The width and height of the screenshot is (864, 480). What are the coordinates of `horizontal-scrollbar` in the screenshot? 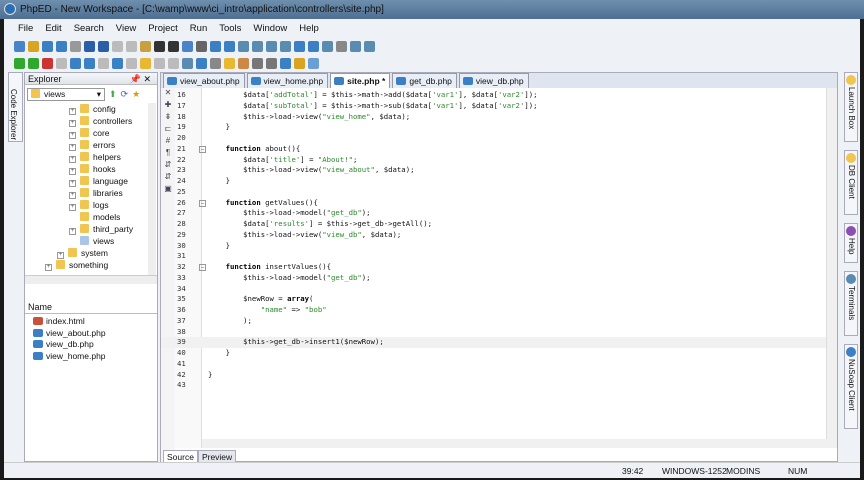 It's located at (91, 279).